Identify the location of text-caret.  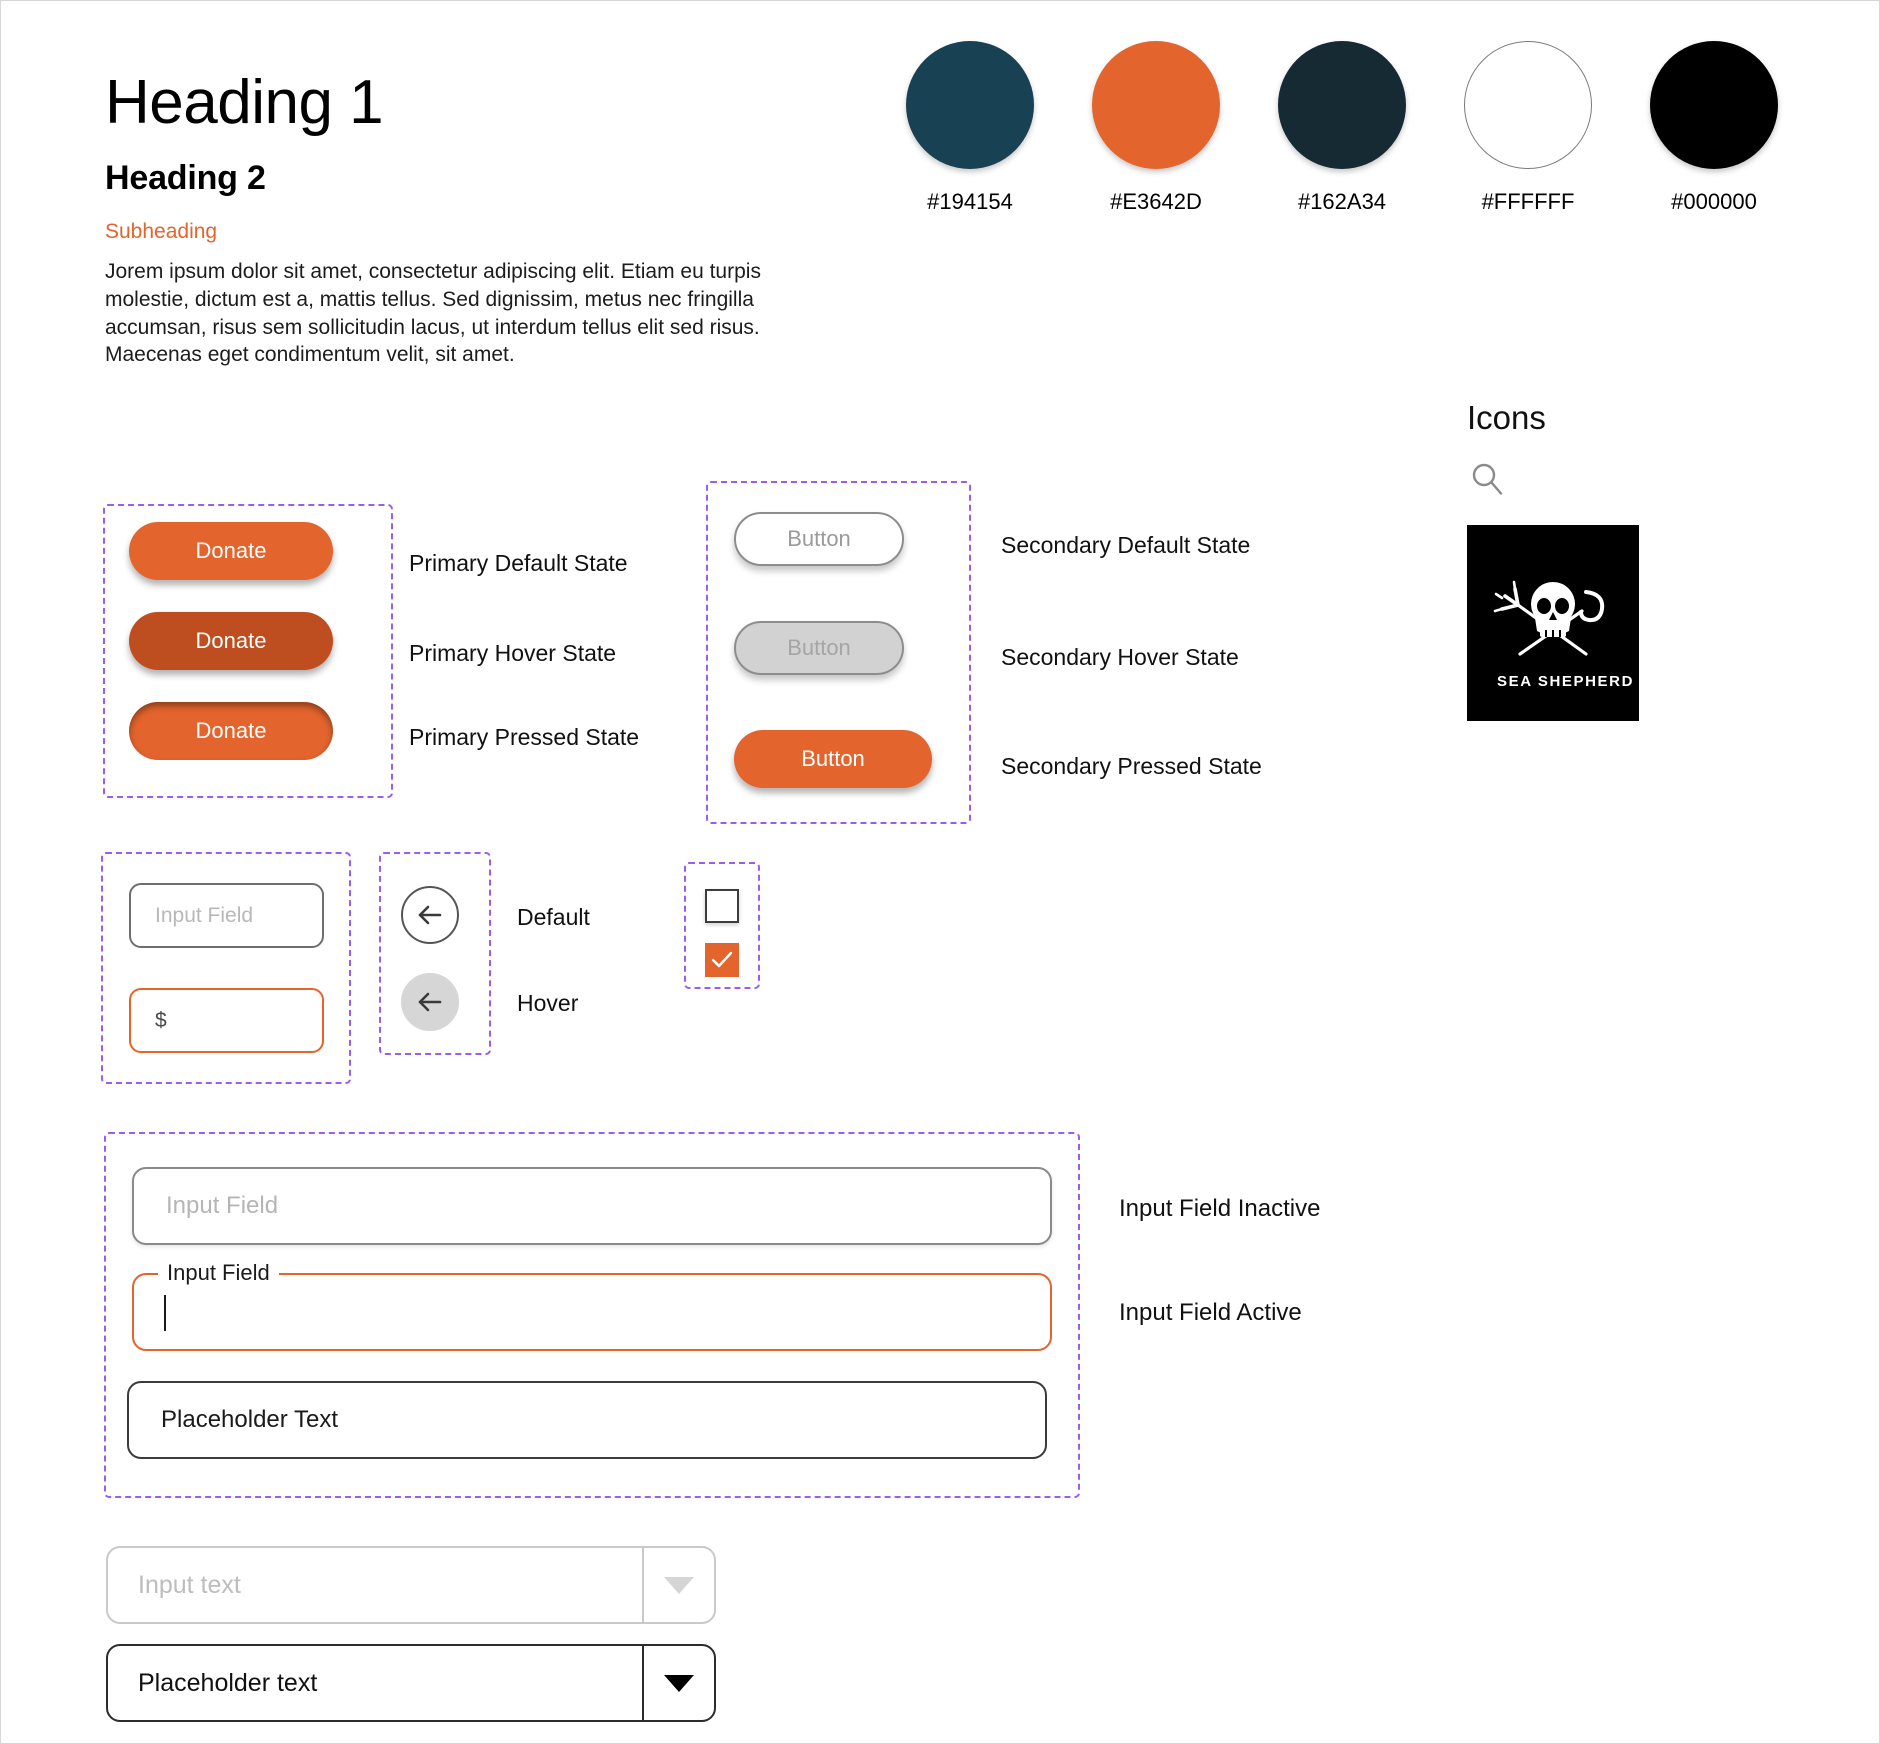
(165, 1313).